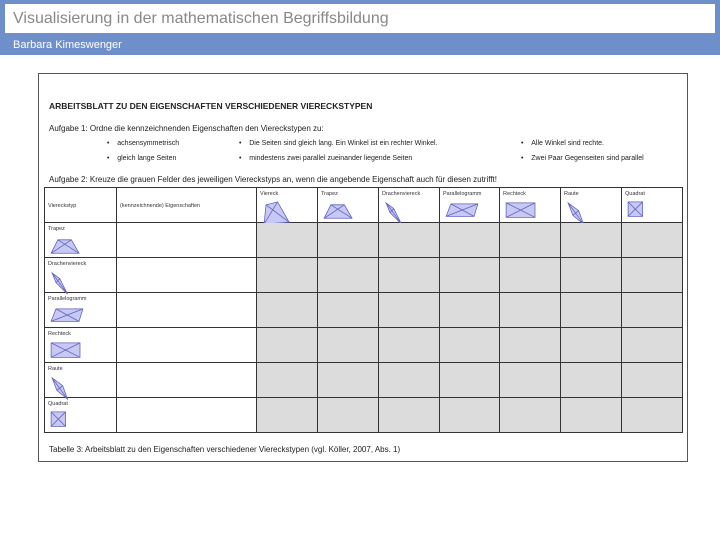 The height and width of the screenshot is (540, 720). Describe the element at coordinates (582, 158) in the screenshot. I see `property-item: • Zwei Paar Gegenseiten sind parallel` at that location.